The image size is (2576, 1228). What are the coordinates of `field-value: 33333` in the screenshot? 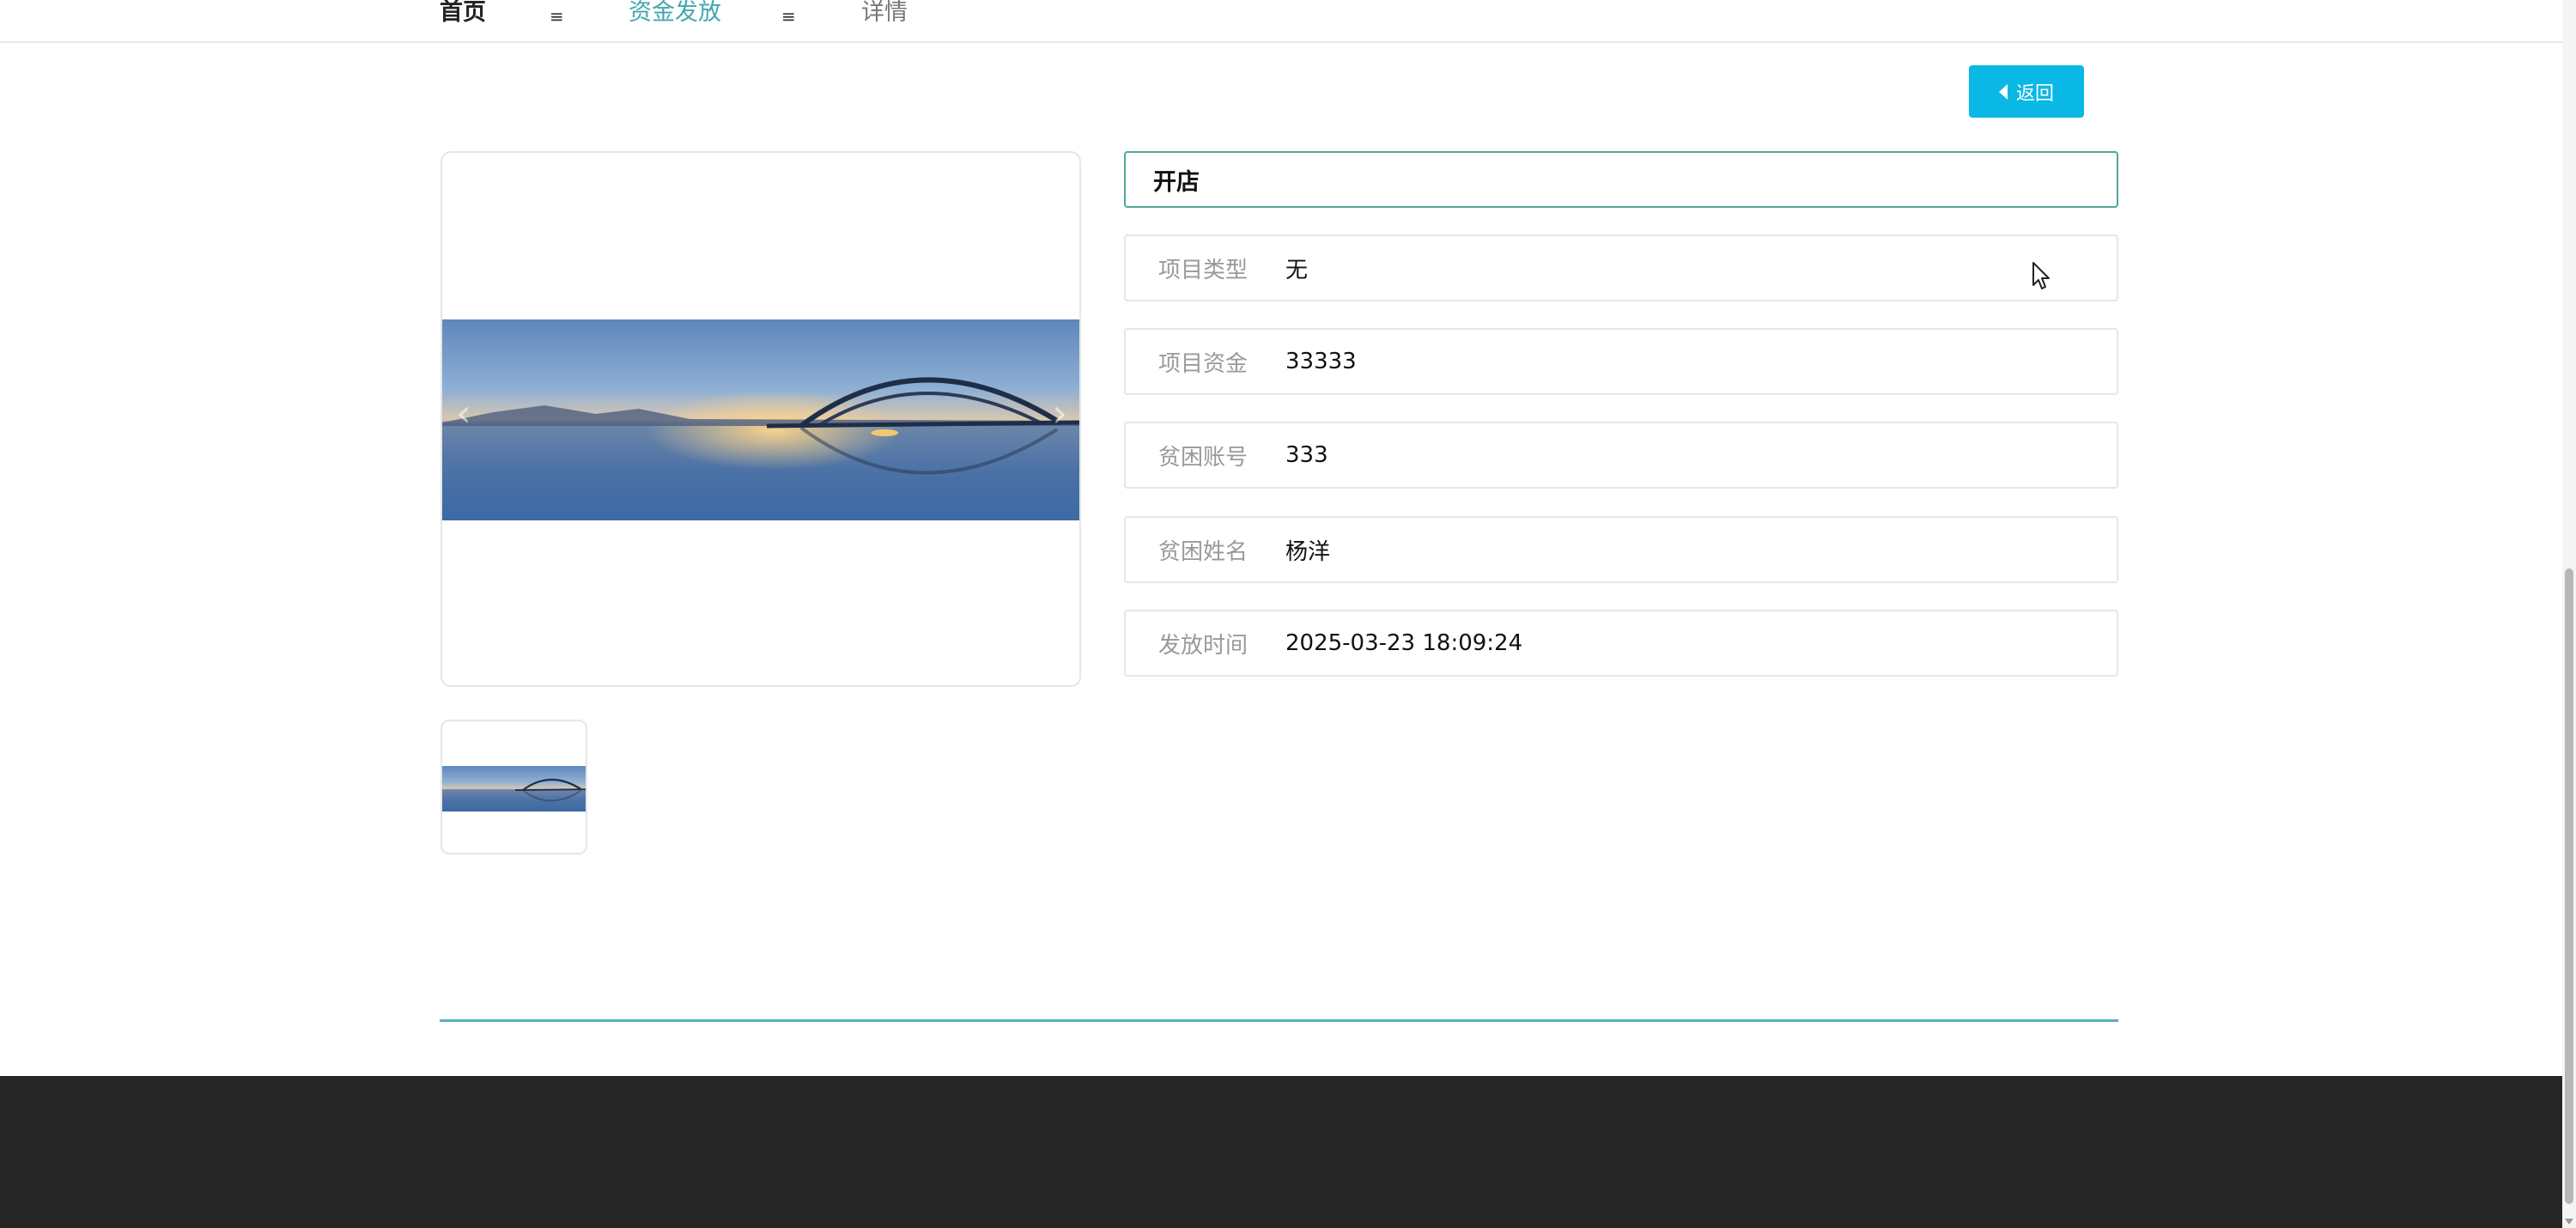 It's located at (1321, 361).